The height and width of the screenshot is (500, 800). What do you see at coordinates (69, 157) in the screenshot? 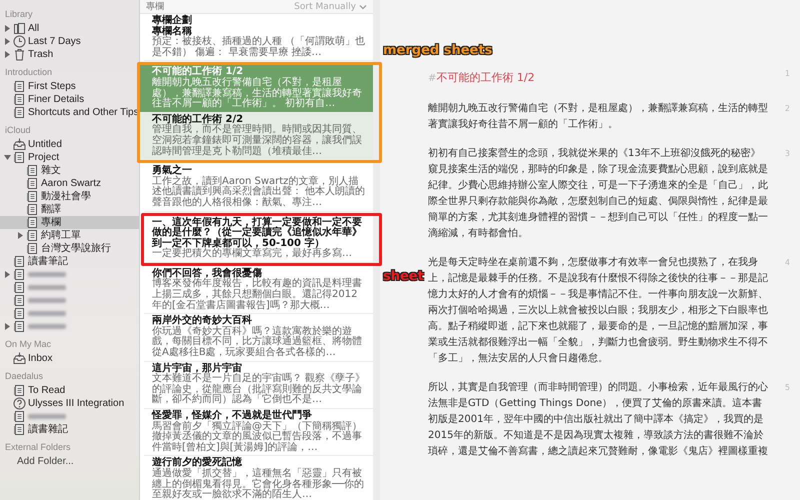
I see `sidebar-item: Project` at bounding box center [69, 157].